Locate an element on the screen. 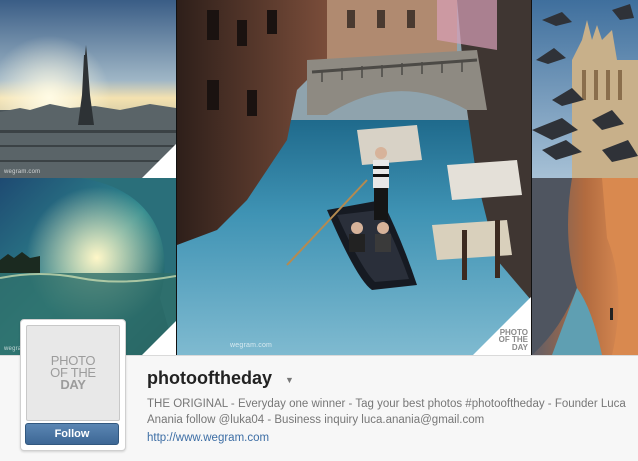  profile-website-link: http://www.wegram.com is located at coordinates (208, 438).